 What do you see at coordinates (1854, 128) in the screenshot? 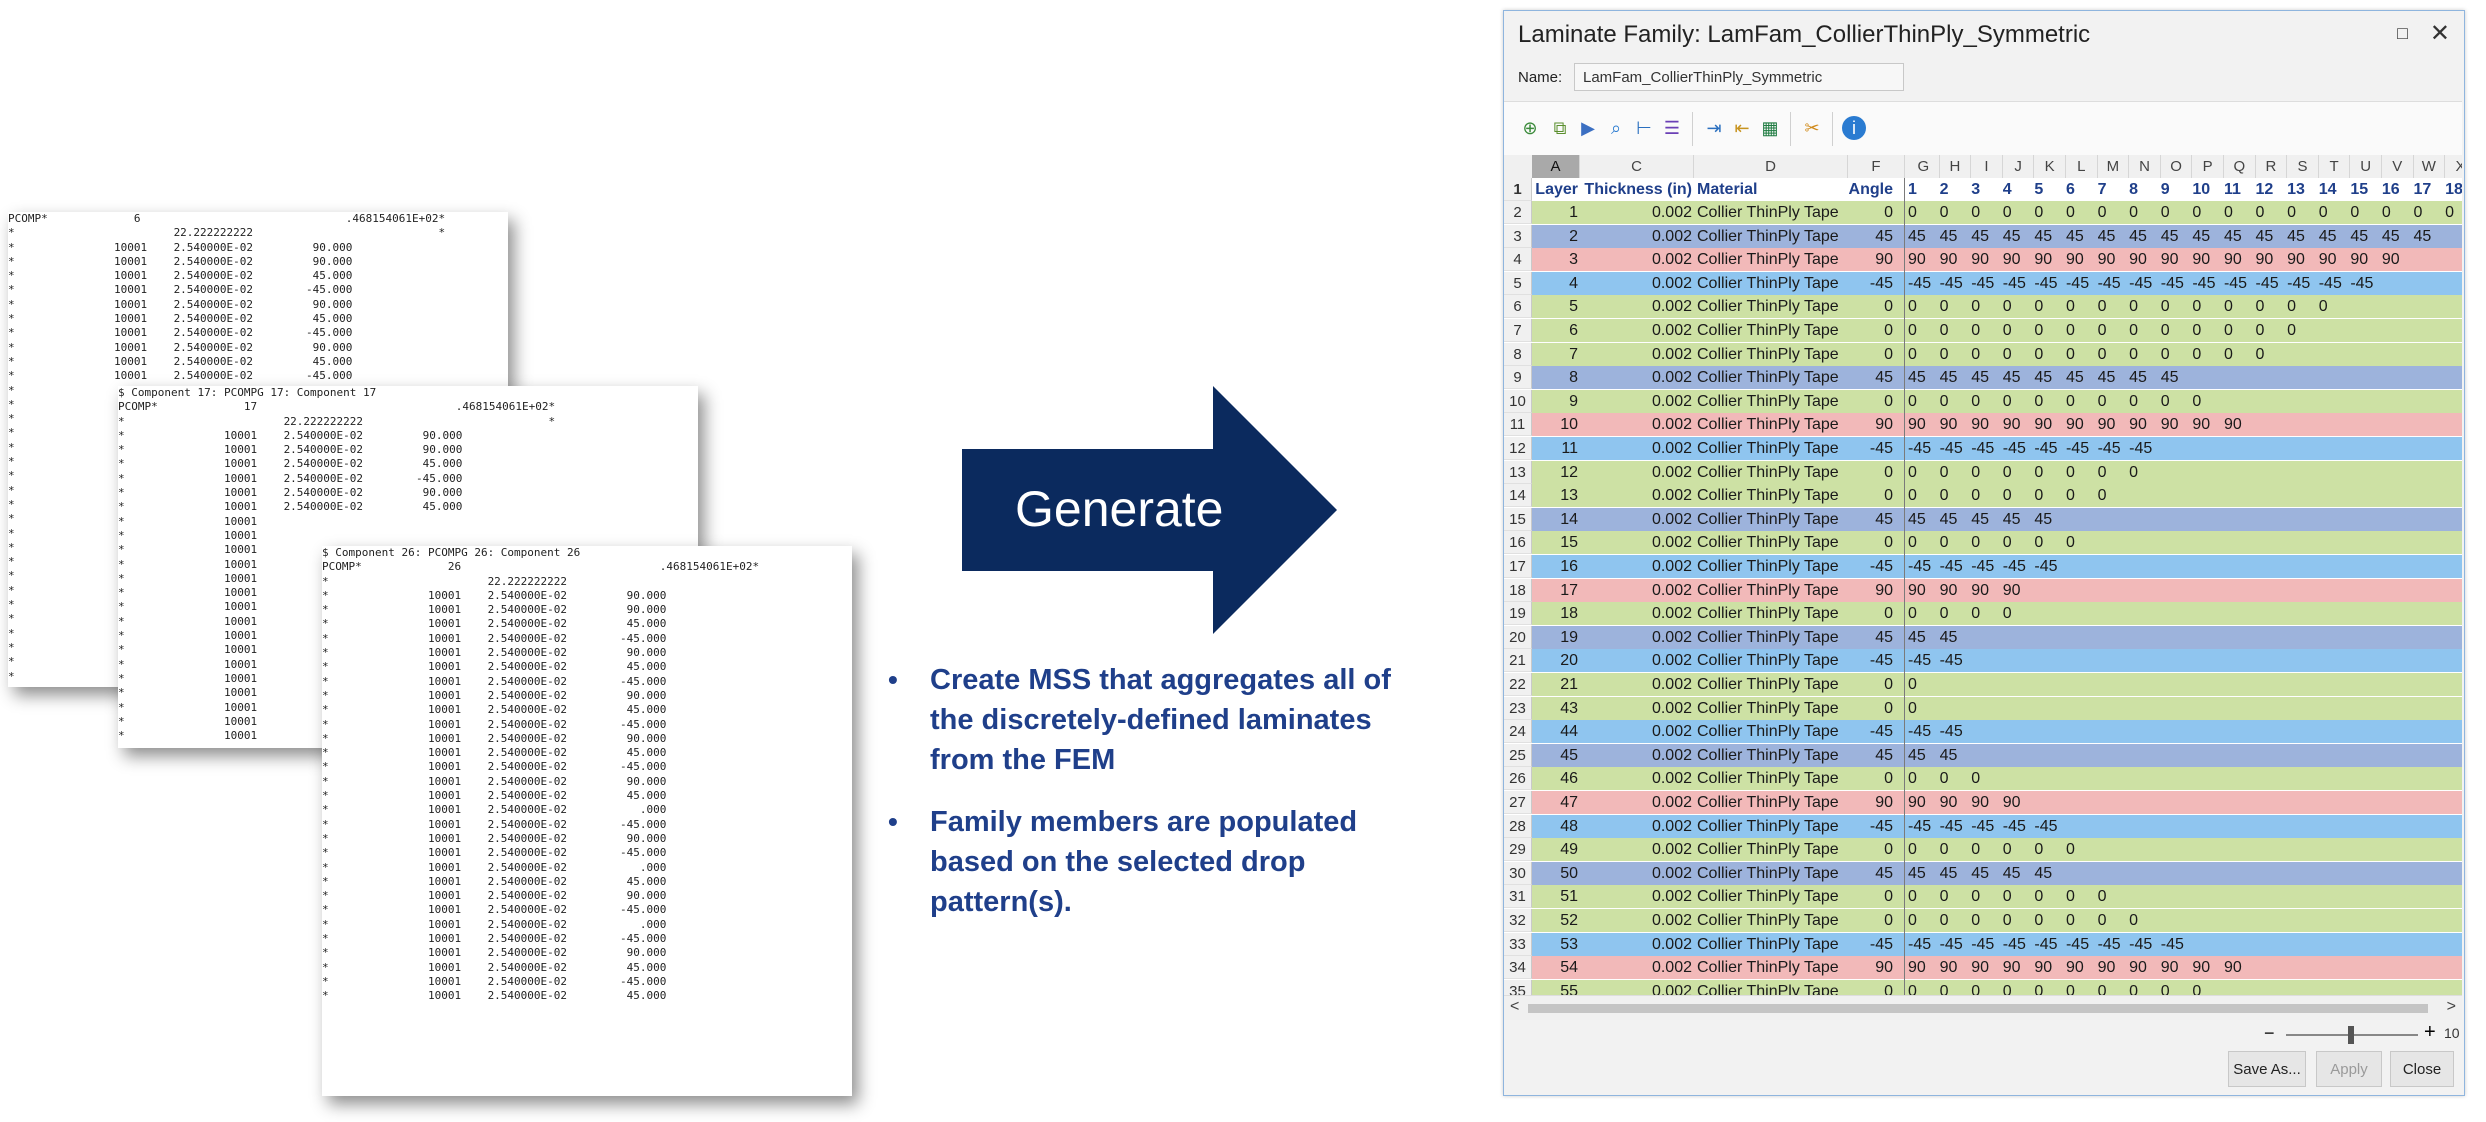
I see `info-icon: i` at bounding box center [1854, 128].